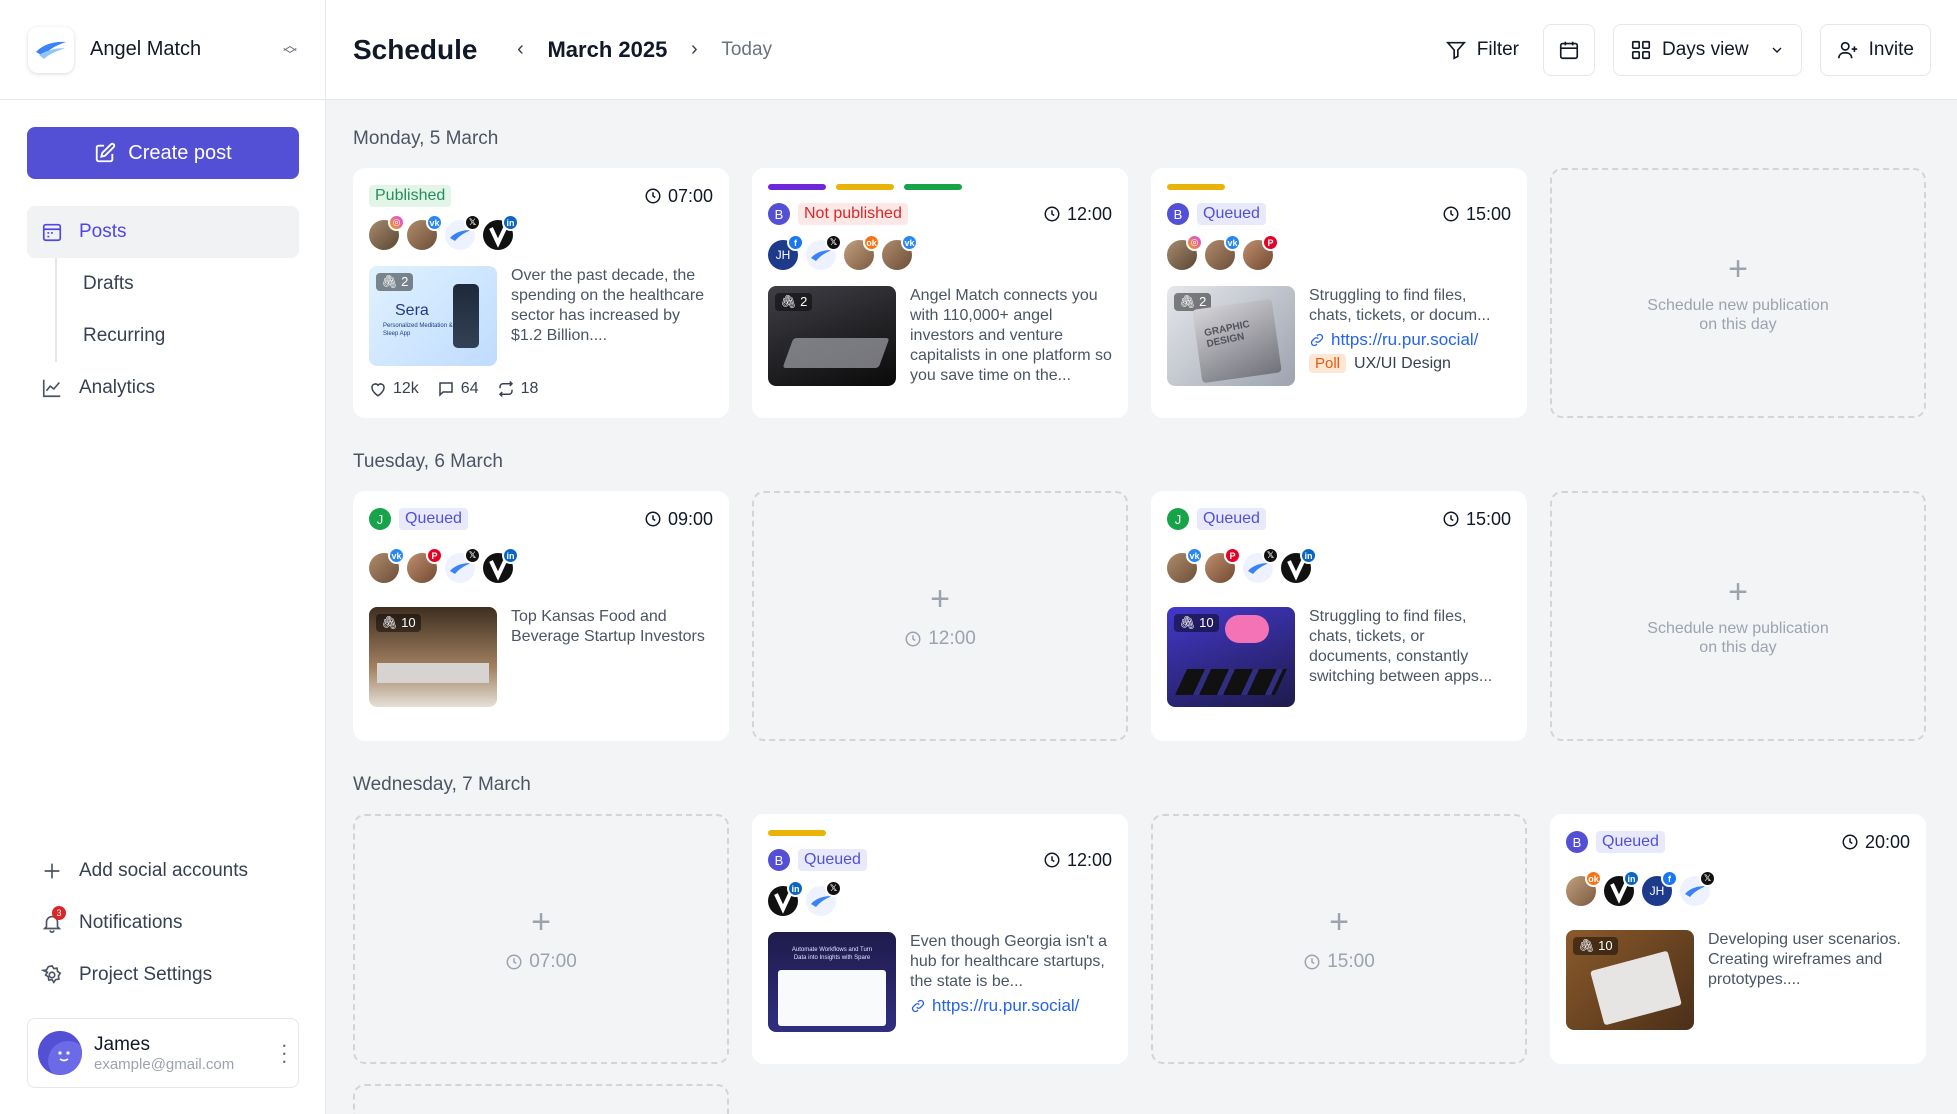  What do you see at coordinates (164, 1064) in the screenshot?
I see `user-email: example@gmail.com` at bounding box center [164, 1064].